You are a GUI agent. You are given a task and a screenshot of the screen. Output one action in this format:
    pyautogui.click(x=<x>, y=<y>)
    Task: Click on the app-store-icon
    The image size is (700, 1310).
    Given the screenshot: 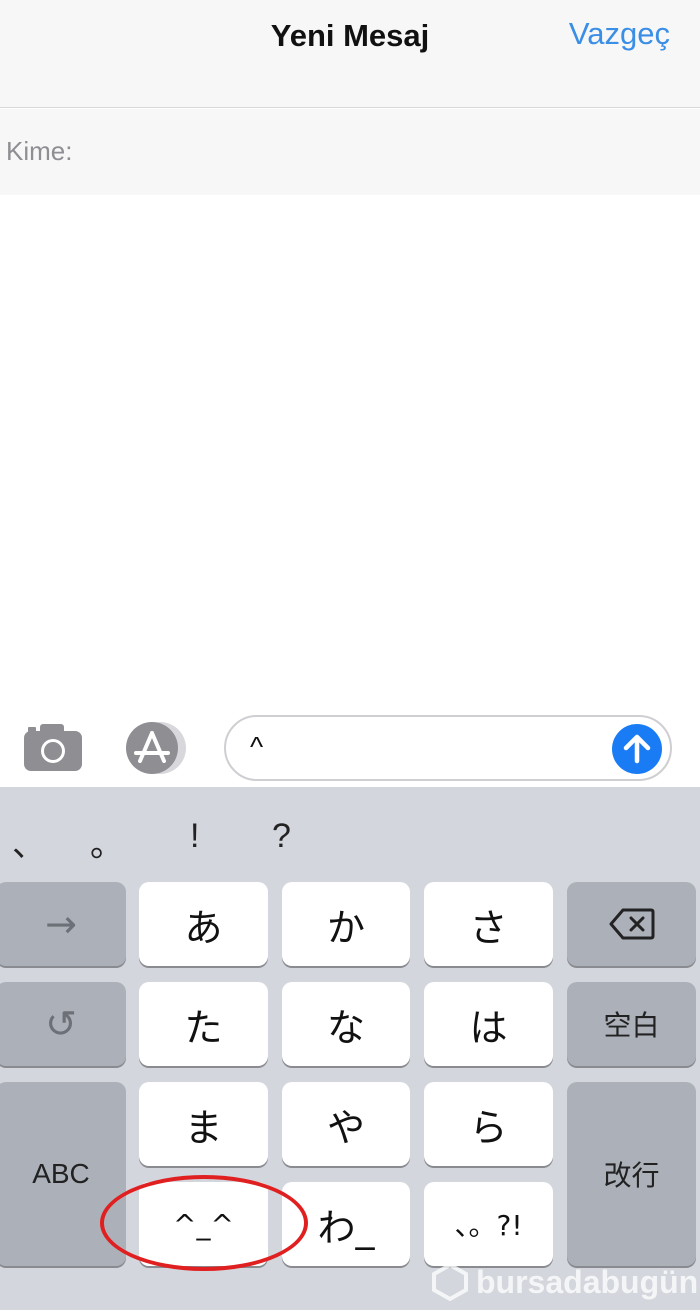 What is the action you would take?
    pyautogui.click(x=157, y=748)
    